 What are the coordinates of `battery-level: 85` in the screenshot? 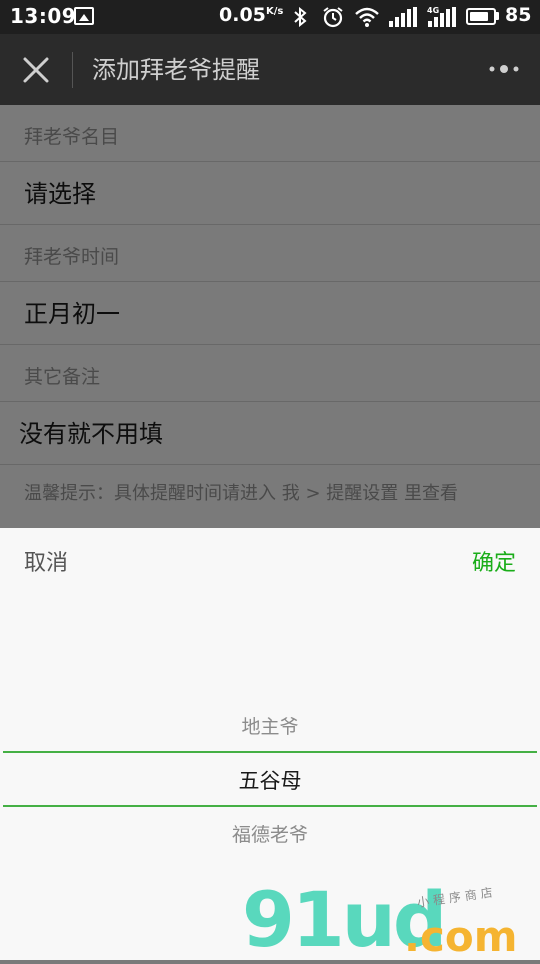 It's located at (518, 15).